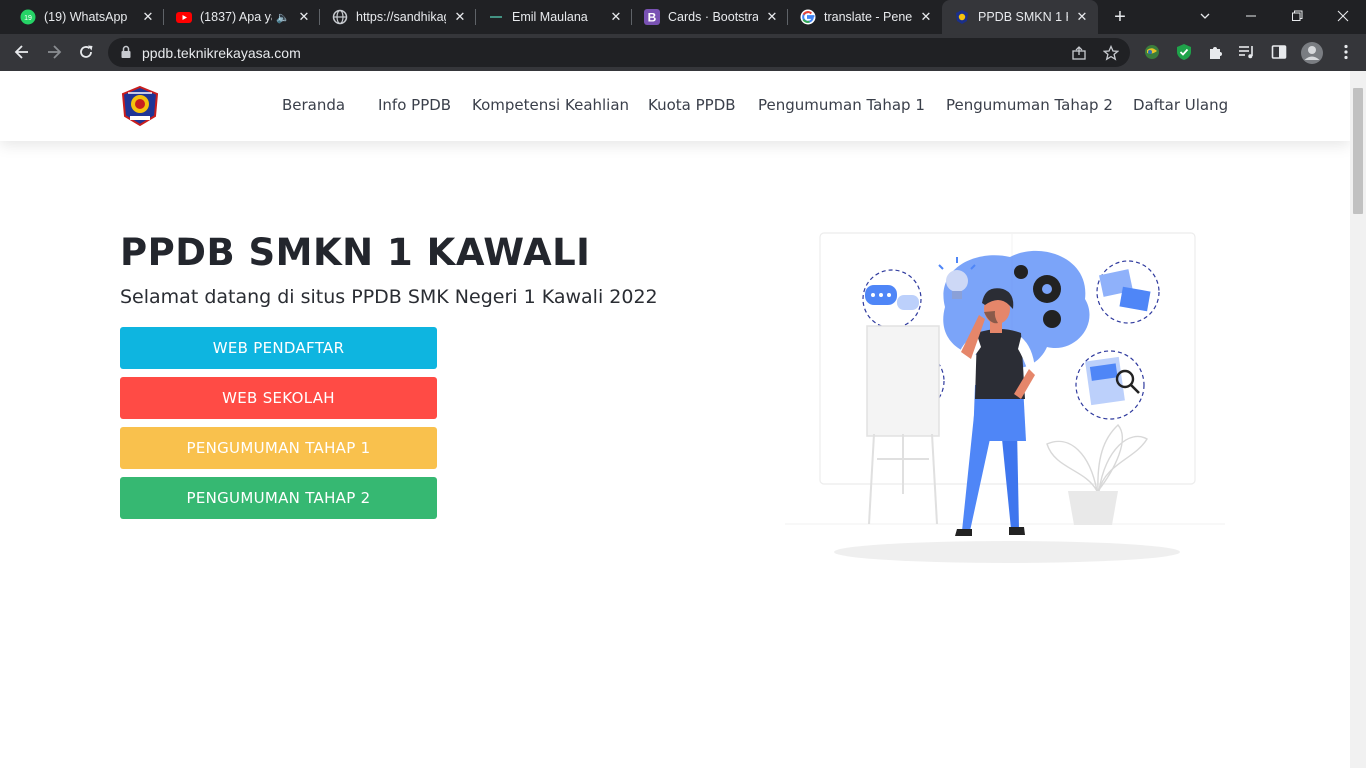 Image resolution: width=1366 pixels, height=768 pixels. Describe the element at coordinates (1120, 17) in the screenshot. I see `new-tab-button: +` at that location.